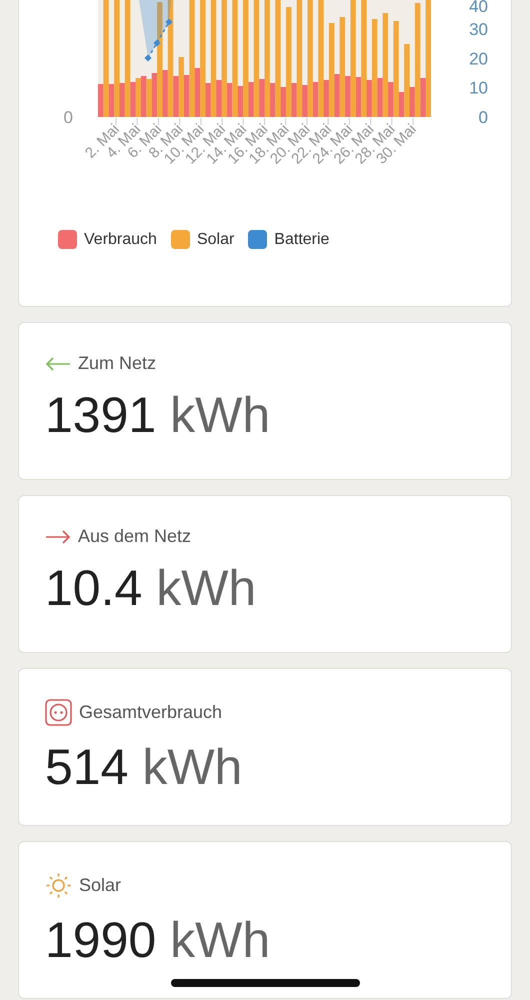 This screenshot has width=530, height=1000. I want to click on right-arrow-icon, so click(58, 537).